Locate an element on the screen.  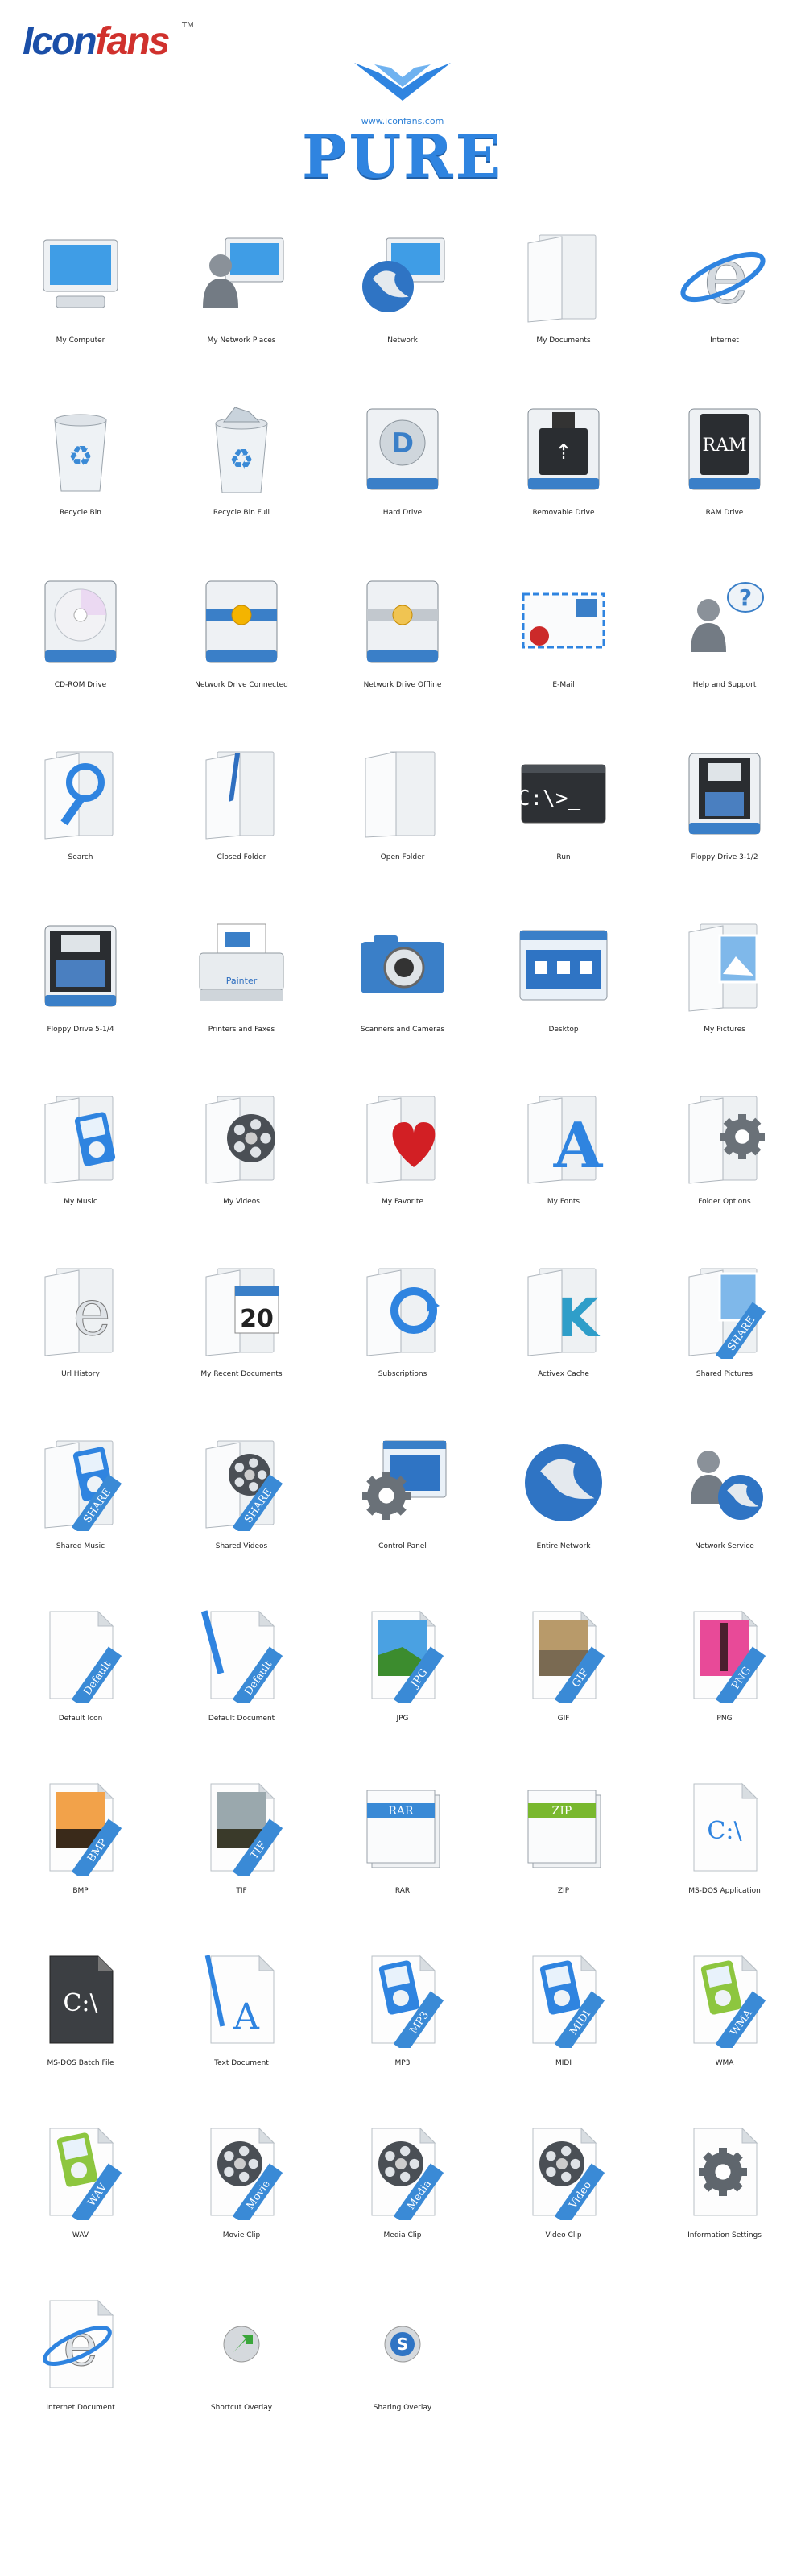
desktop-icon is located at coordinates (563, 966).